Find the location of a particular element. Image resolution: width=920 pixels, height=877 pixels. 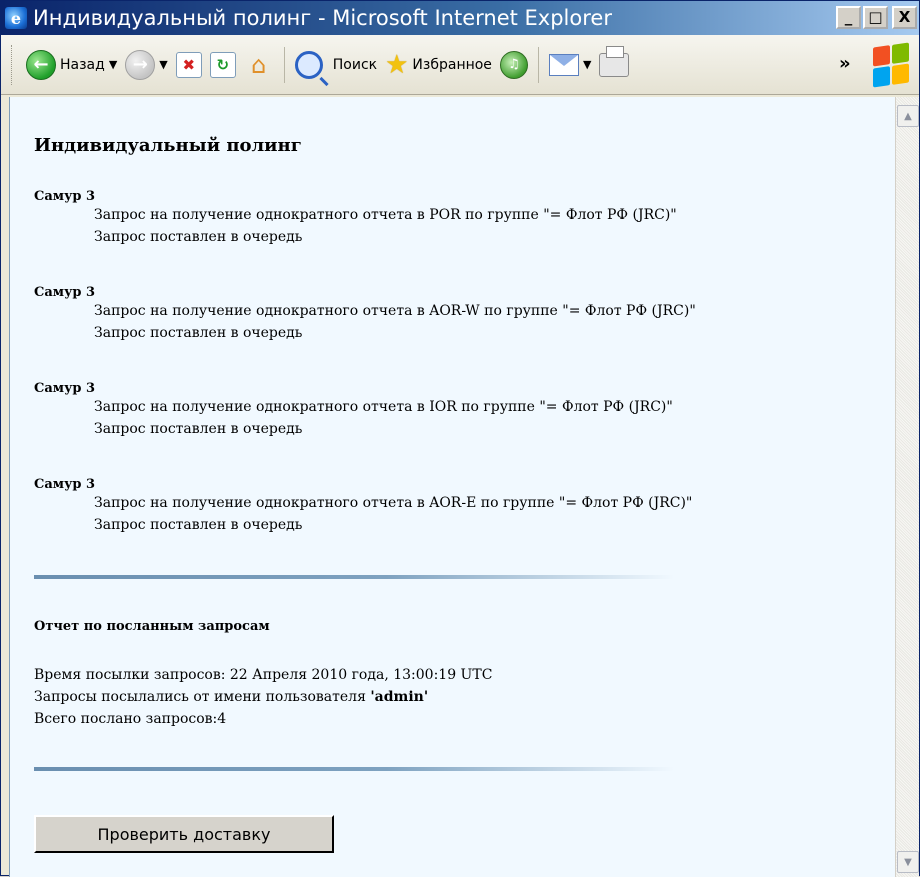

search-label: Поиск is located at coordinates (355, 64).